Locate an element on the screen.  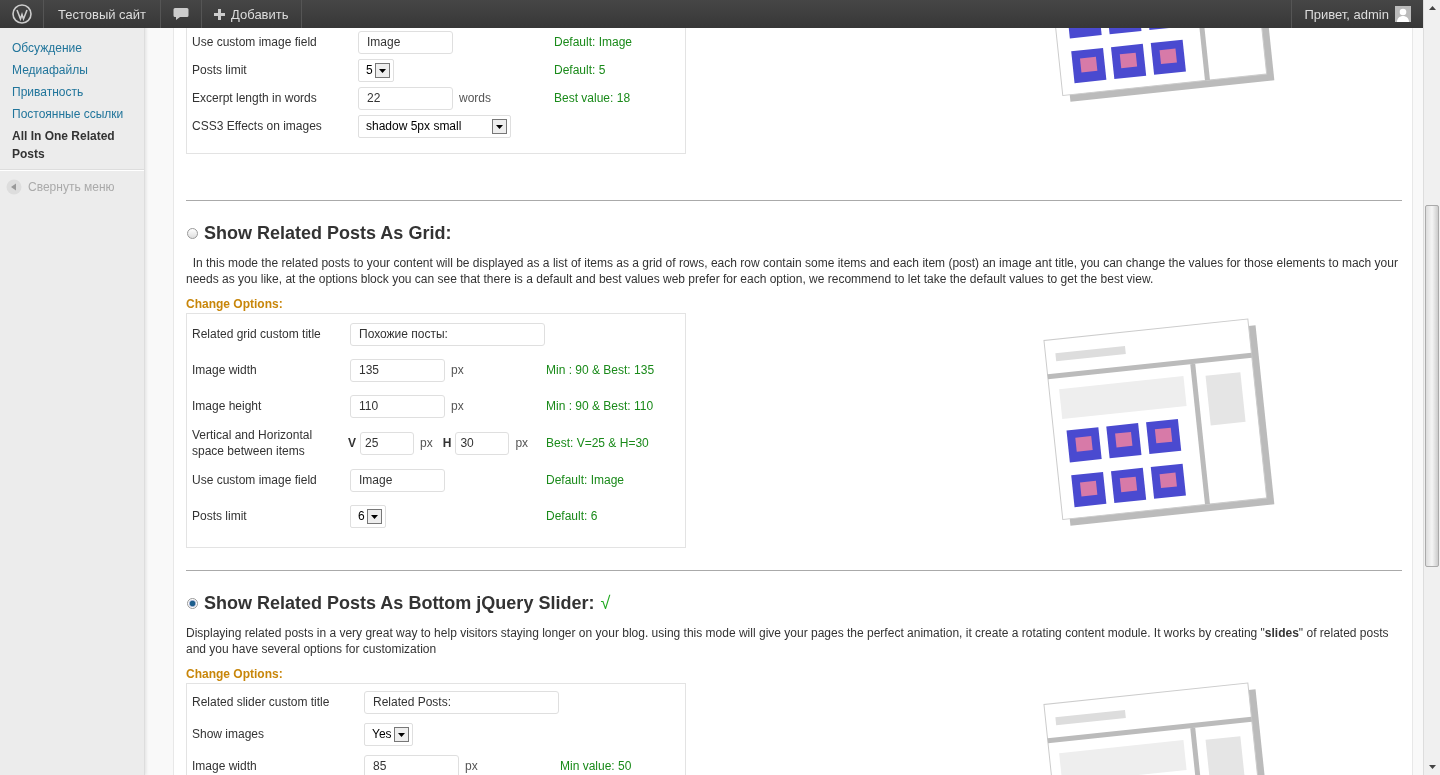
option-label: Show images is located at coordinates (229, 734).